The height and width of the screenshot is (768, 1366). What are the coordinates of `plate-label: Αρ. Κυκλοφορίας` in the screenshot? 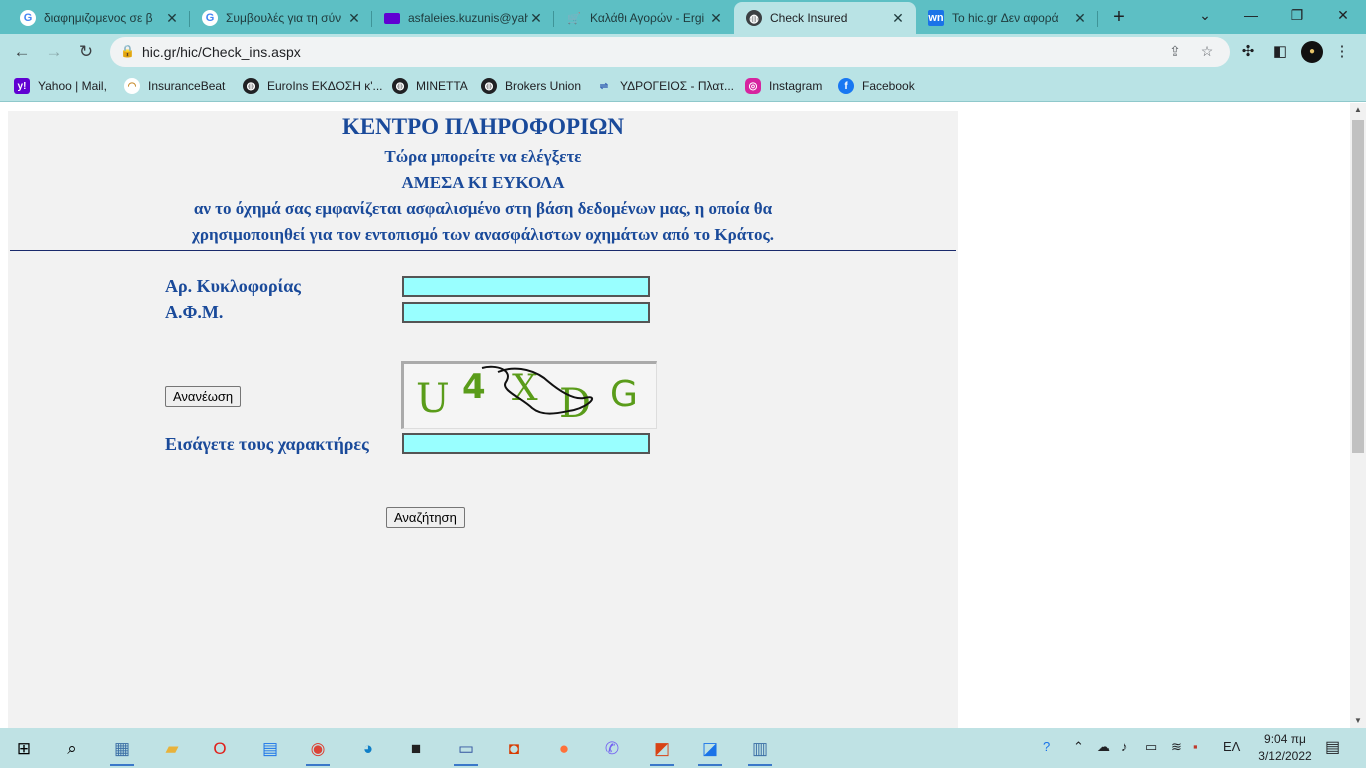 It's located at (233, 286).